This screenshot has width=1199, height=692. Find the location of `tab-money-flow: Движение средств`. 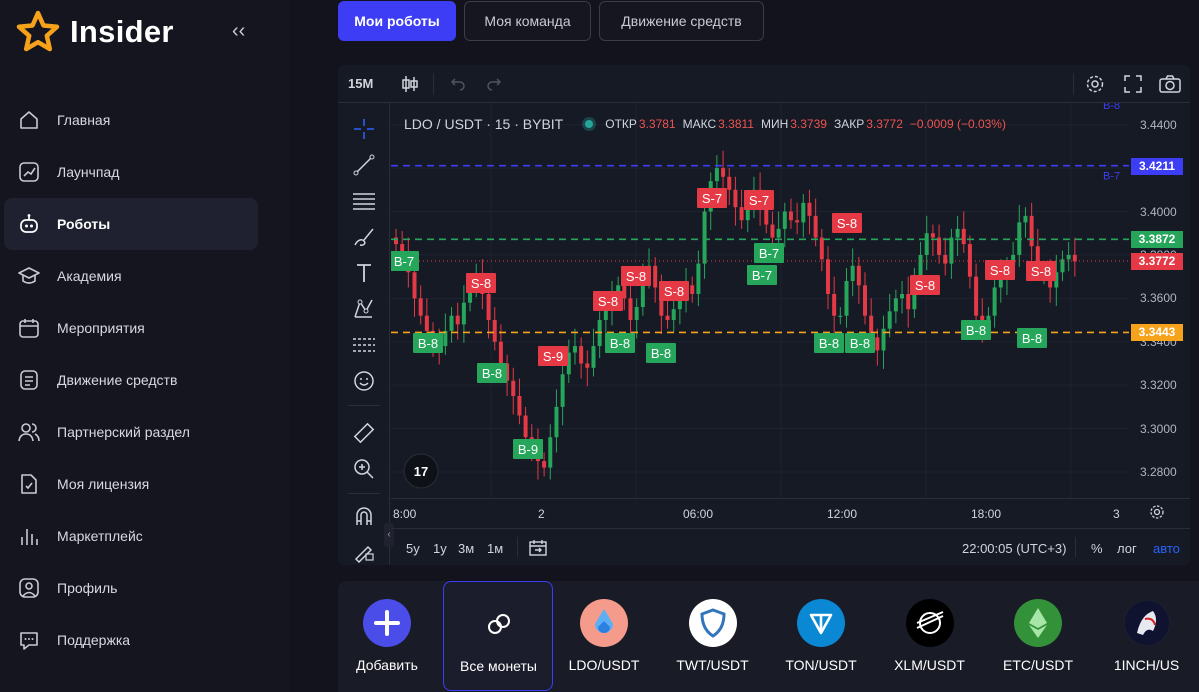

tab-money-flow: Движение средств is located at coordinates (681, 21).